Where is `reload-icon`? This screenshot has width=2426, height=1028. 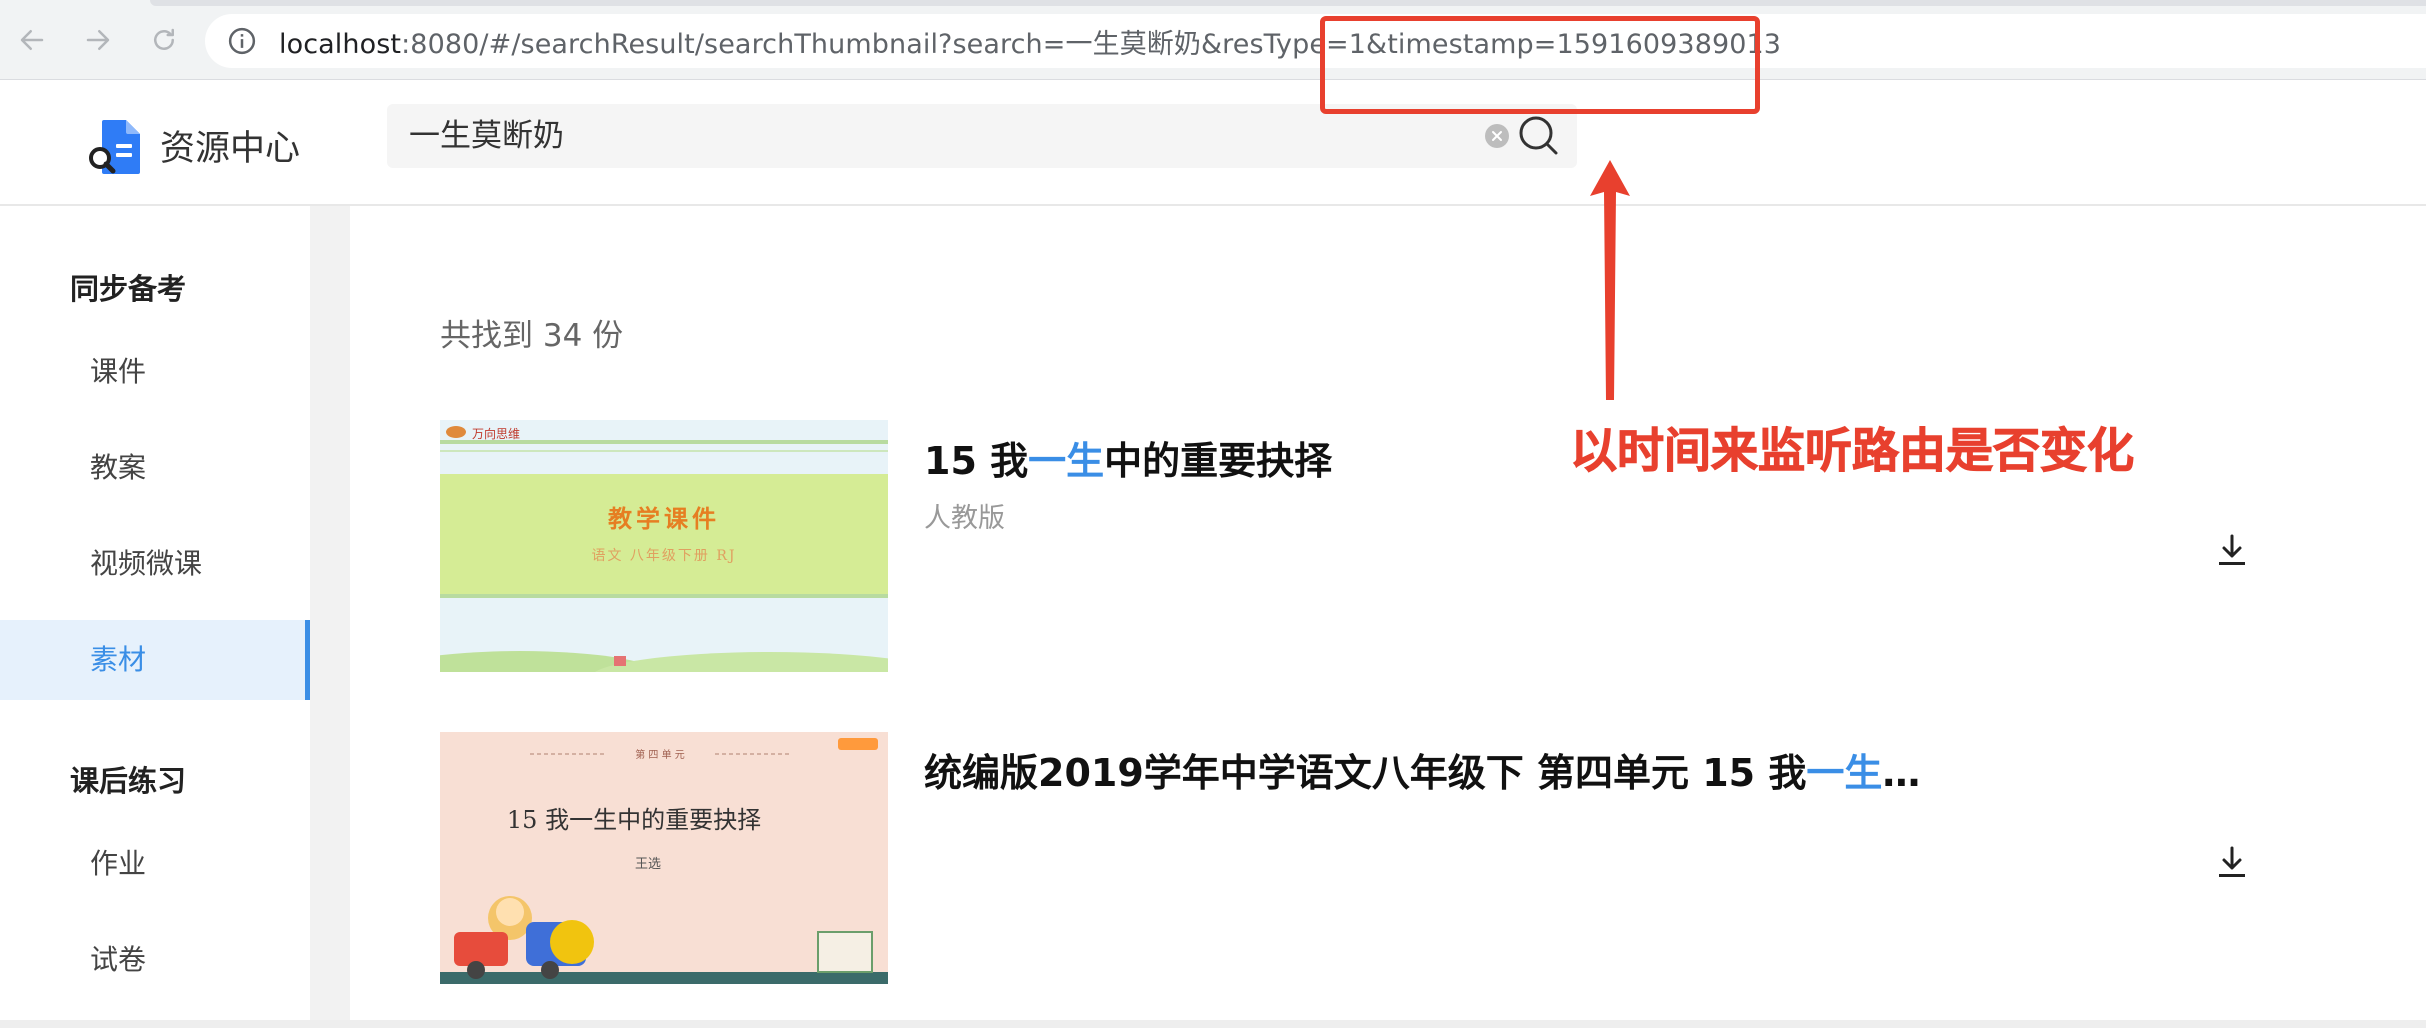 reload-icon is located at coordinates (164, 39).